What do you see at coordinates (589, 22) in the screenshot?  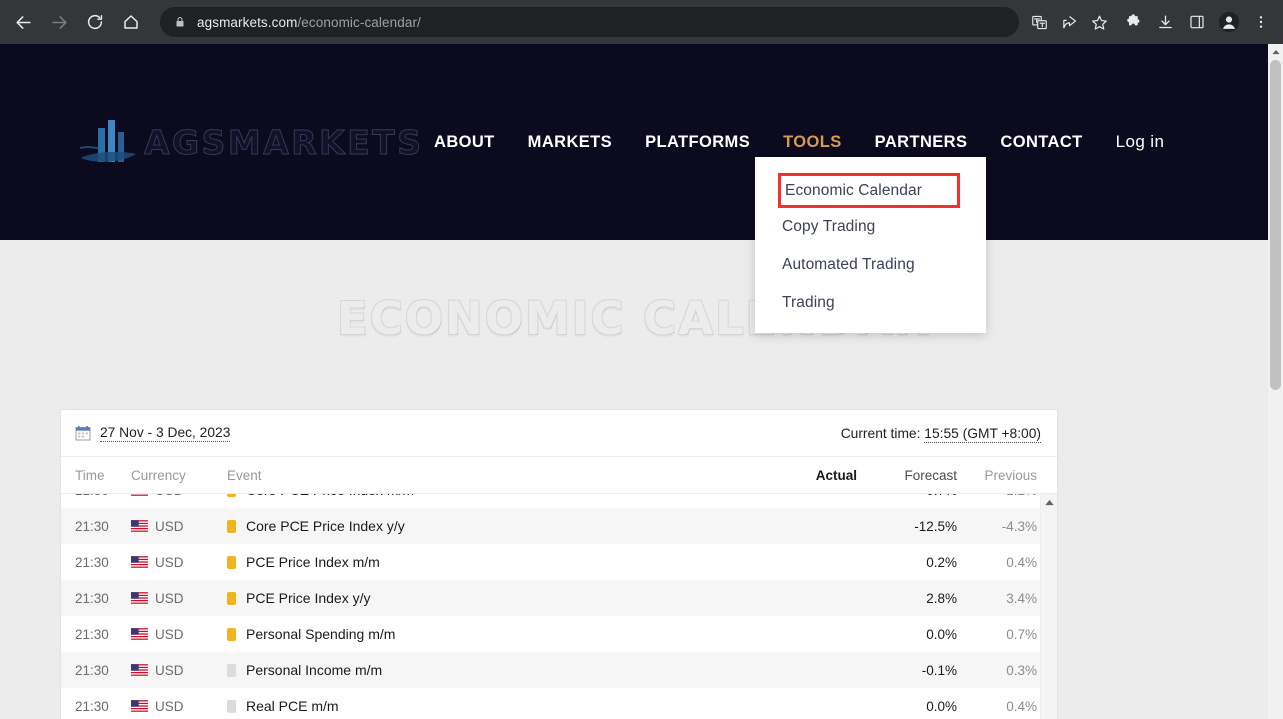 I see `address-bar: agsmarkets.com/economic-calendar/` at bounding box center [589, 22].